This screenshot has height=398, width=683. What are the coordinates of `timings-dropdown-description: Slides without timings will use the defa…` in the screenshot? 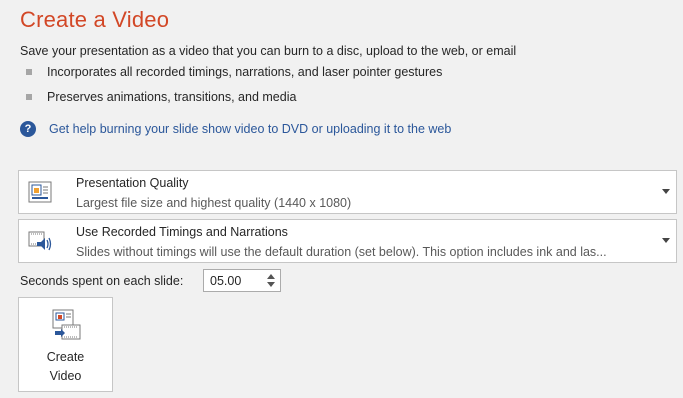 It's located at (341, 252).